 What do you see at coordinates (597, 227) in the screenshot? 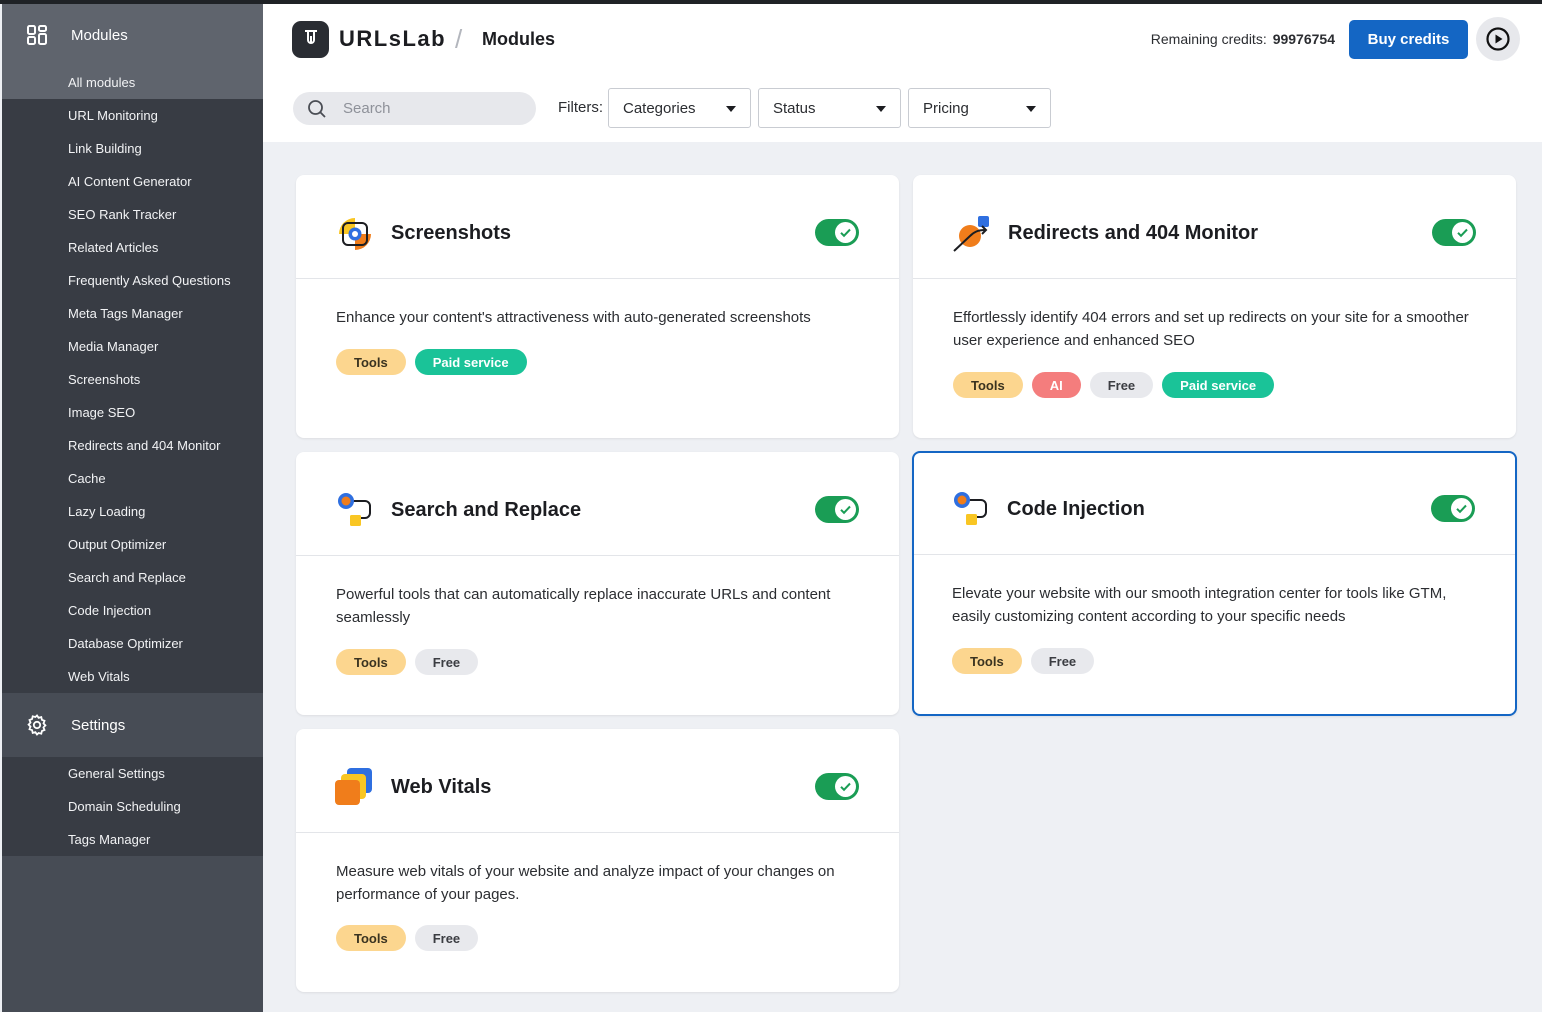
I see `card-header: Screenshots` at bounding box center [597, 227].